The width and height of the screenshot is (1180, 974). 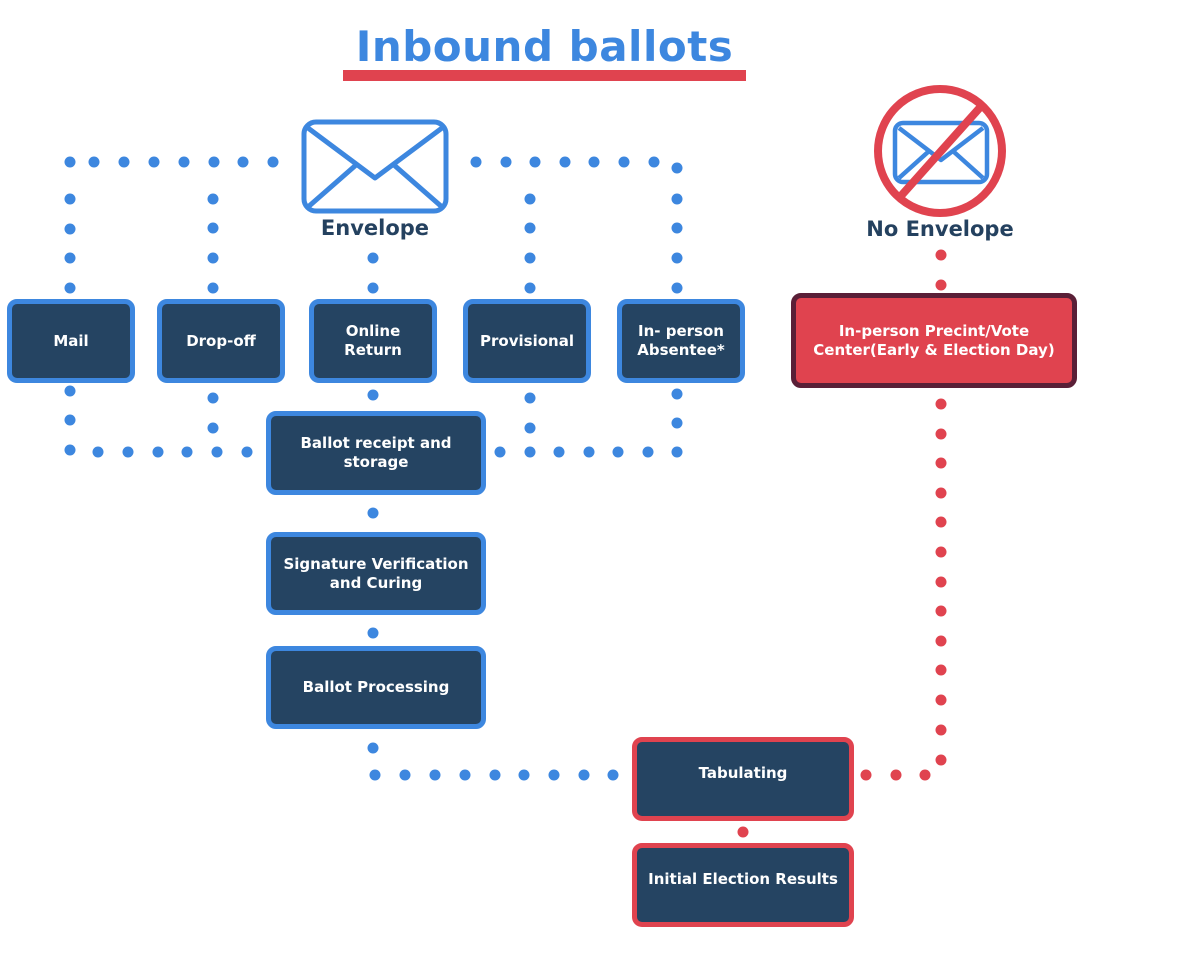 I want to click on node-ballot-receipt-label: Ballot receipt and storage, so click(x=376, y=452).